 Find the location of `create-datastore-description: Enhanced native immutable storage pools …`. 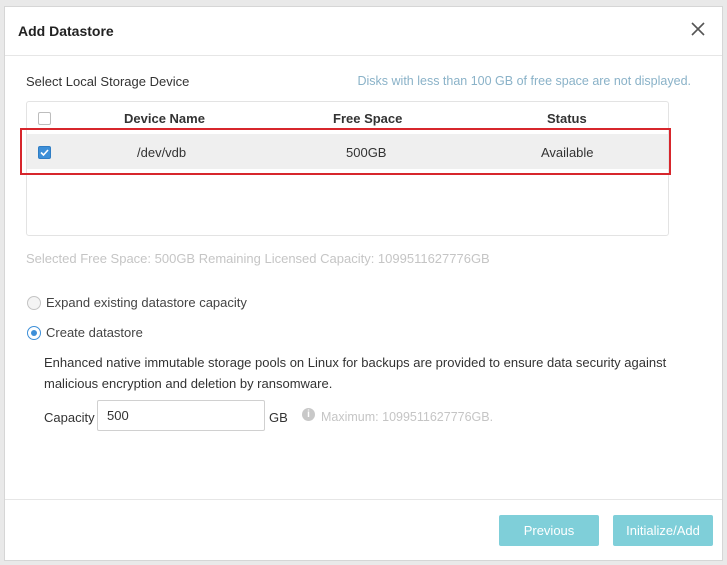

create-datastore-description: Enhanced native immutable storage pools … is located at coordinates (355, 373).